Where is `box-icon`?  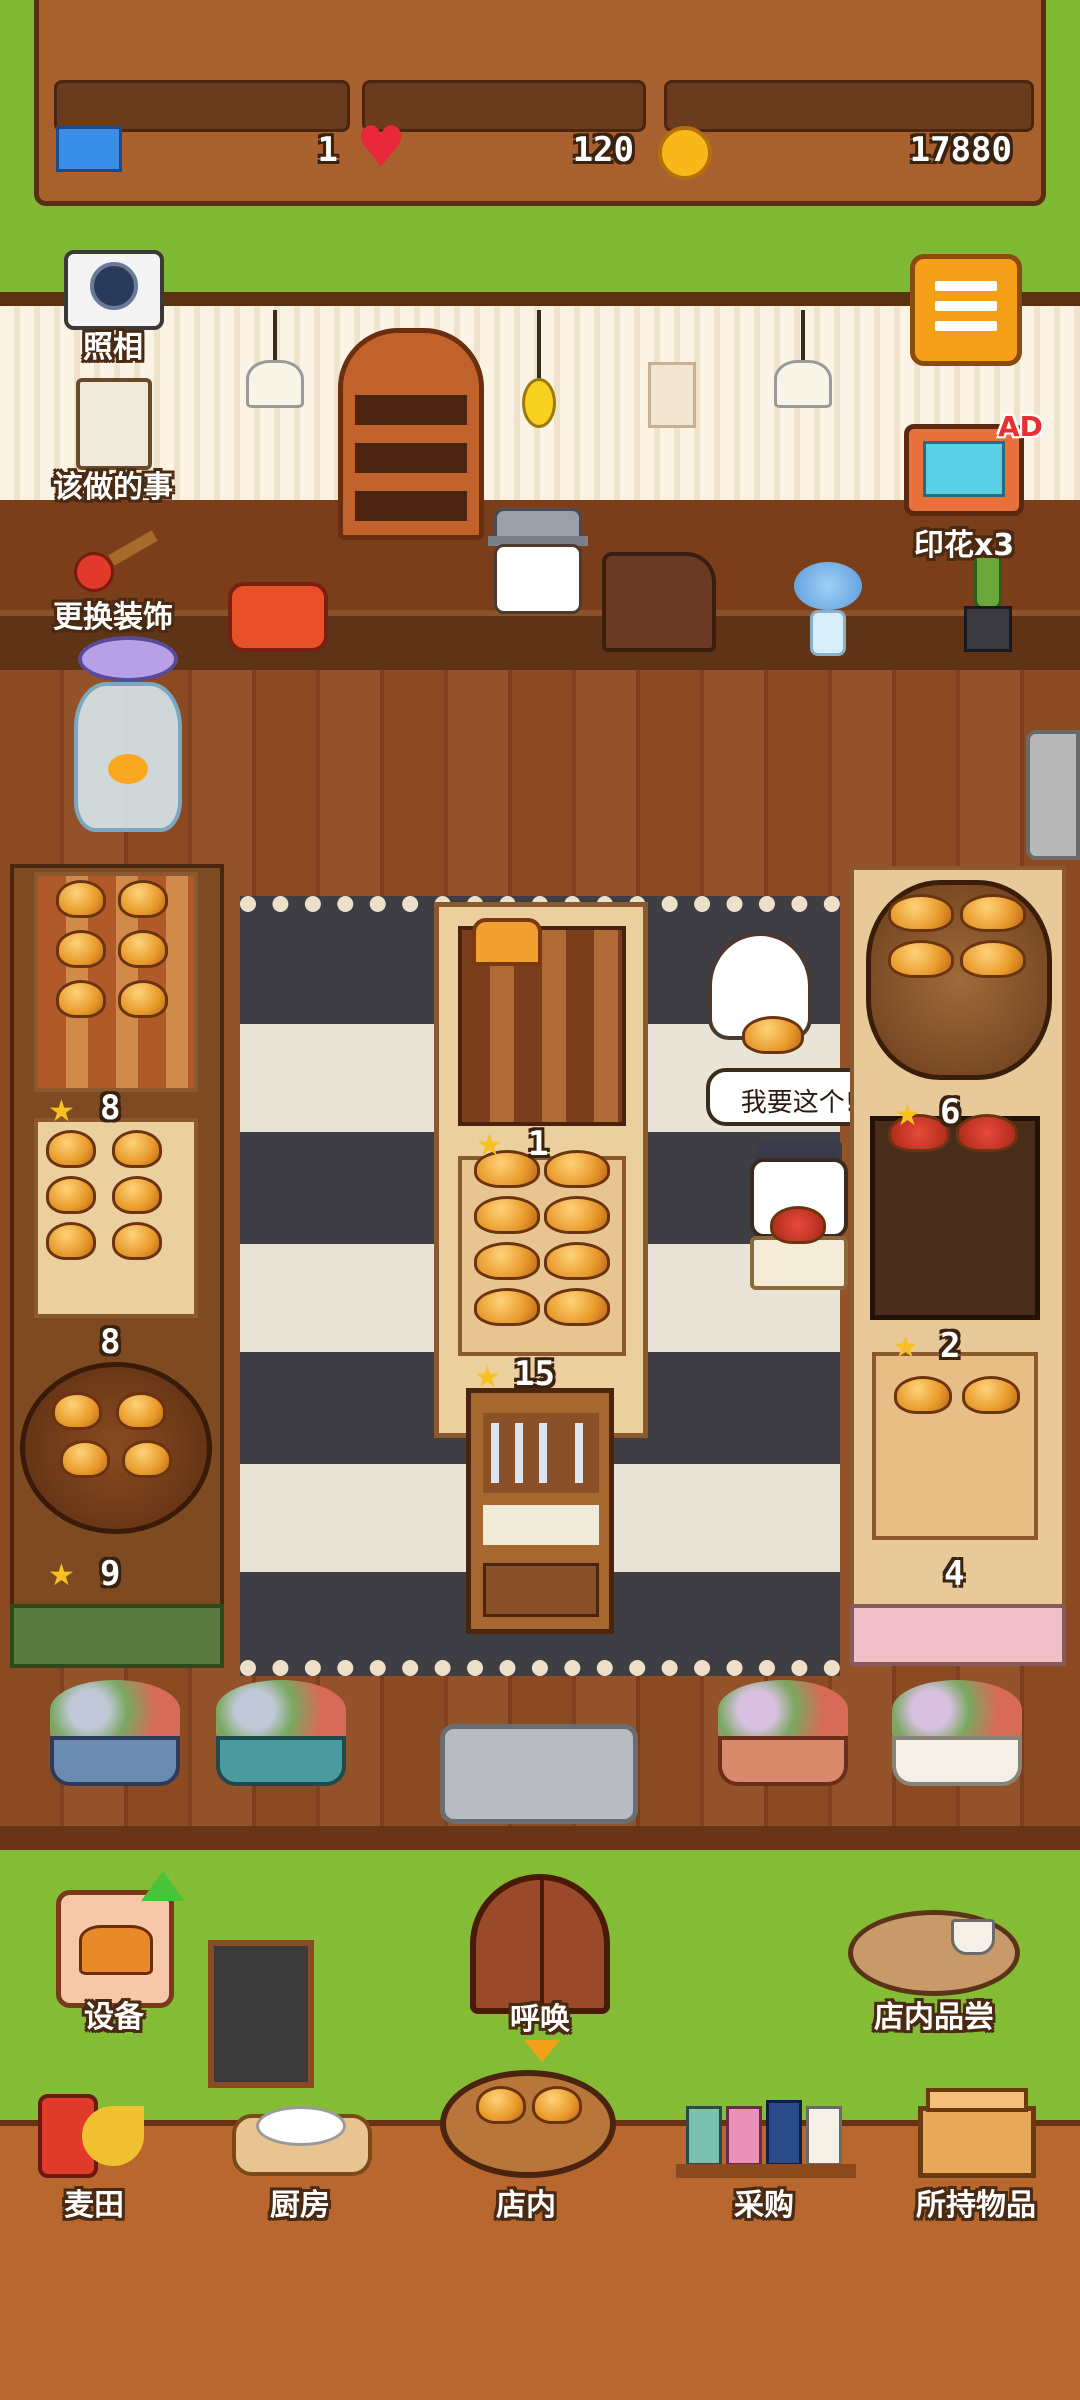
box-icon is located at coordinates (977, 2142).